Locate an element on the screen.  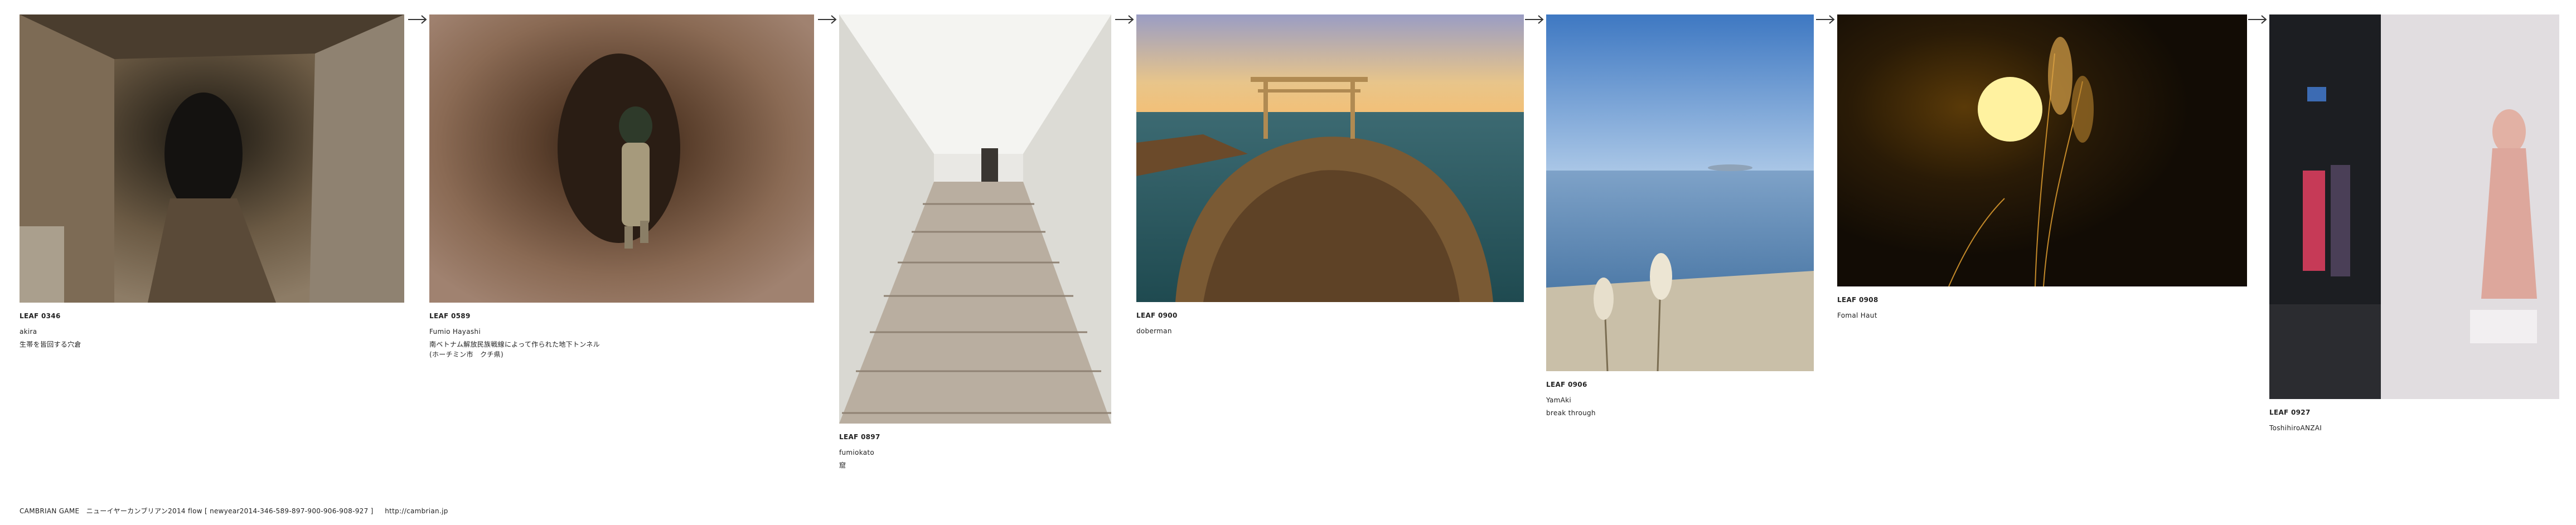
leaf-author: akira is located at coordinates (212, 331).